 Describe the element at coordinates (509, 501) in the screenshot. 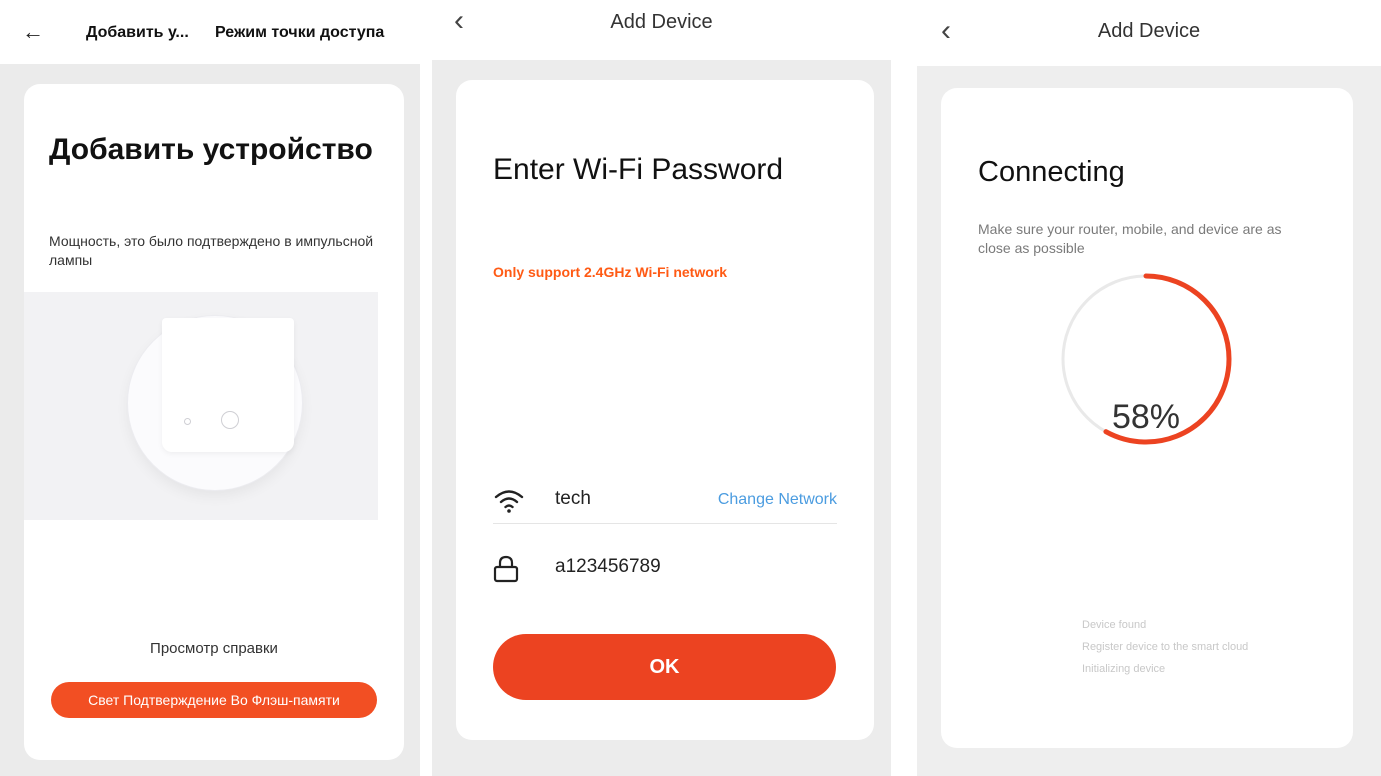

I see `wifi-icon` at that location.